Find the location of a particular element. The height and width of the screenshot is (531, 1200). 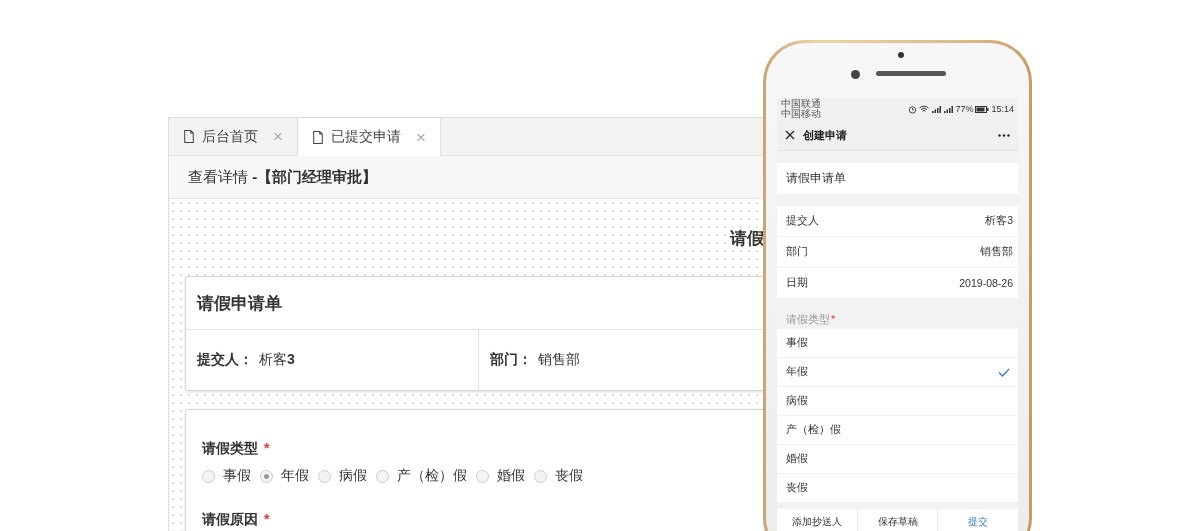

close-icon is located at coordinates (790, 135).